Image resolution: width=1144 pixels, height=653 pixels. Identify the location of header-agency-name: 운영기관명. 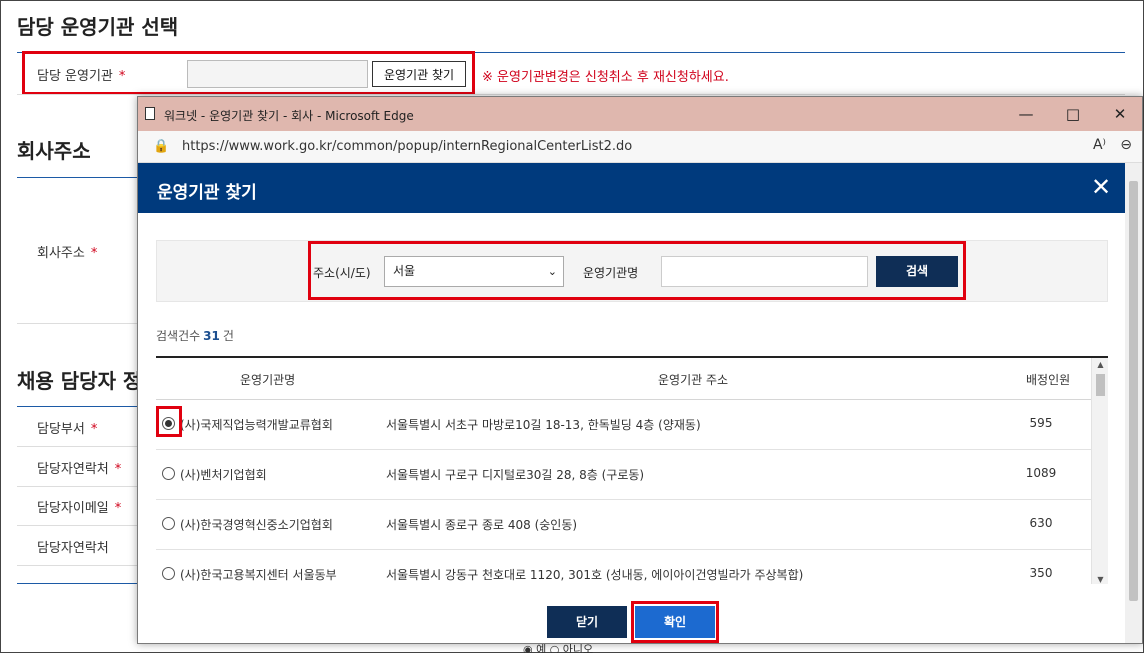
(268, 380).